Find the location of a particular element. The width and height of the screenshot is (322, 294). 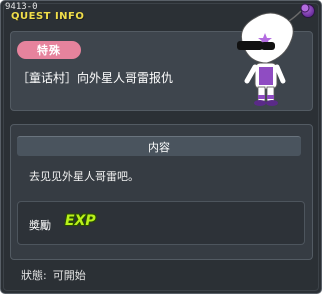

status-value: 可開始 is located at coordinates (69, 275).